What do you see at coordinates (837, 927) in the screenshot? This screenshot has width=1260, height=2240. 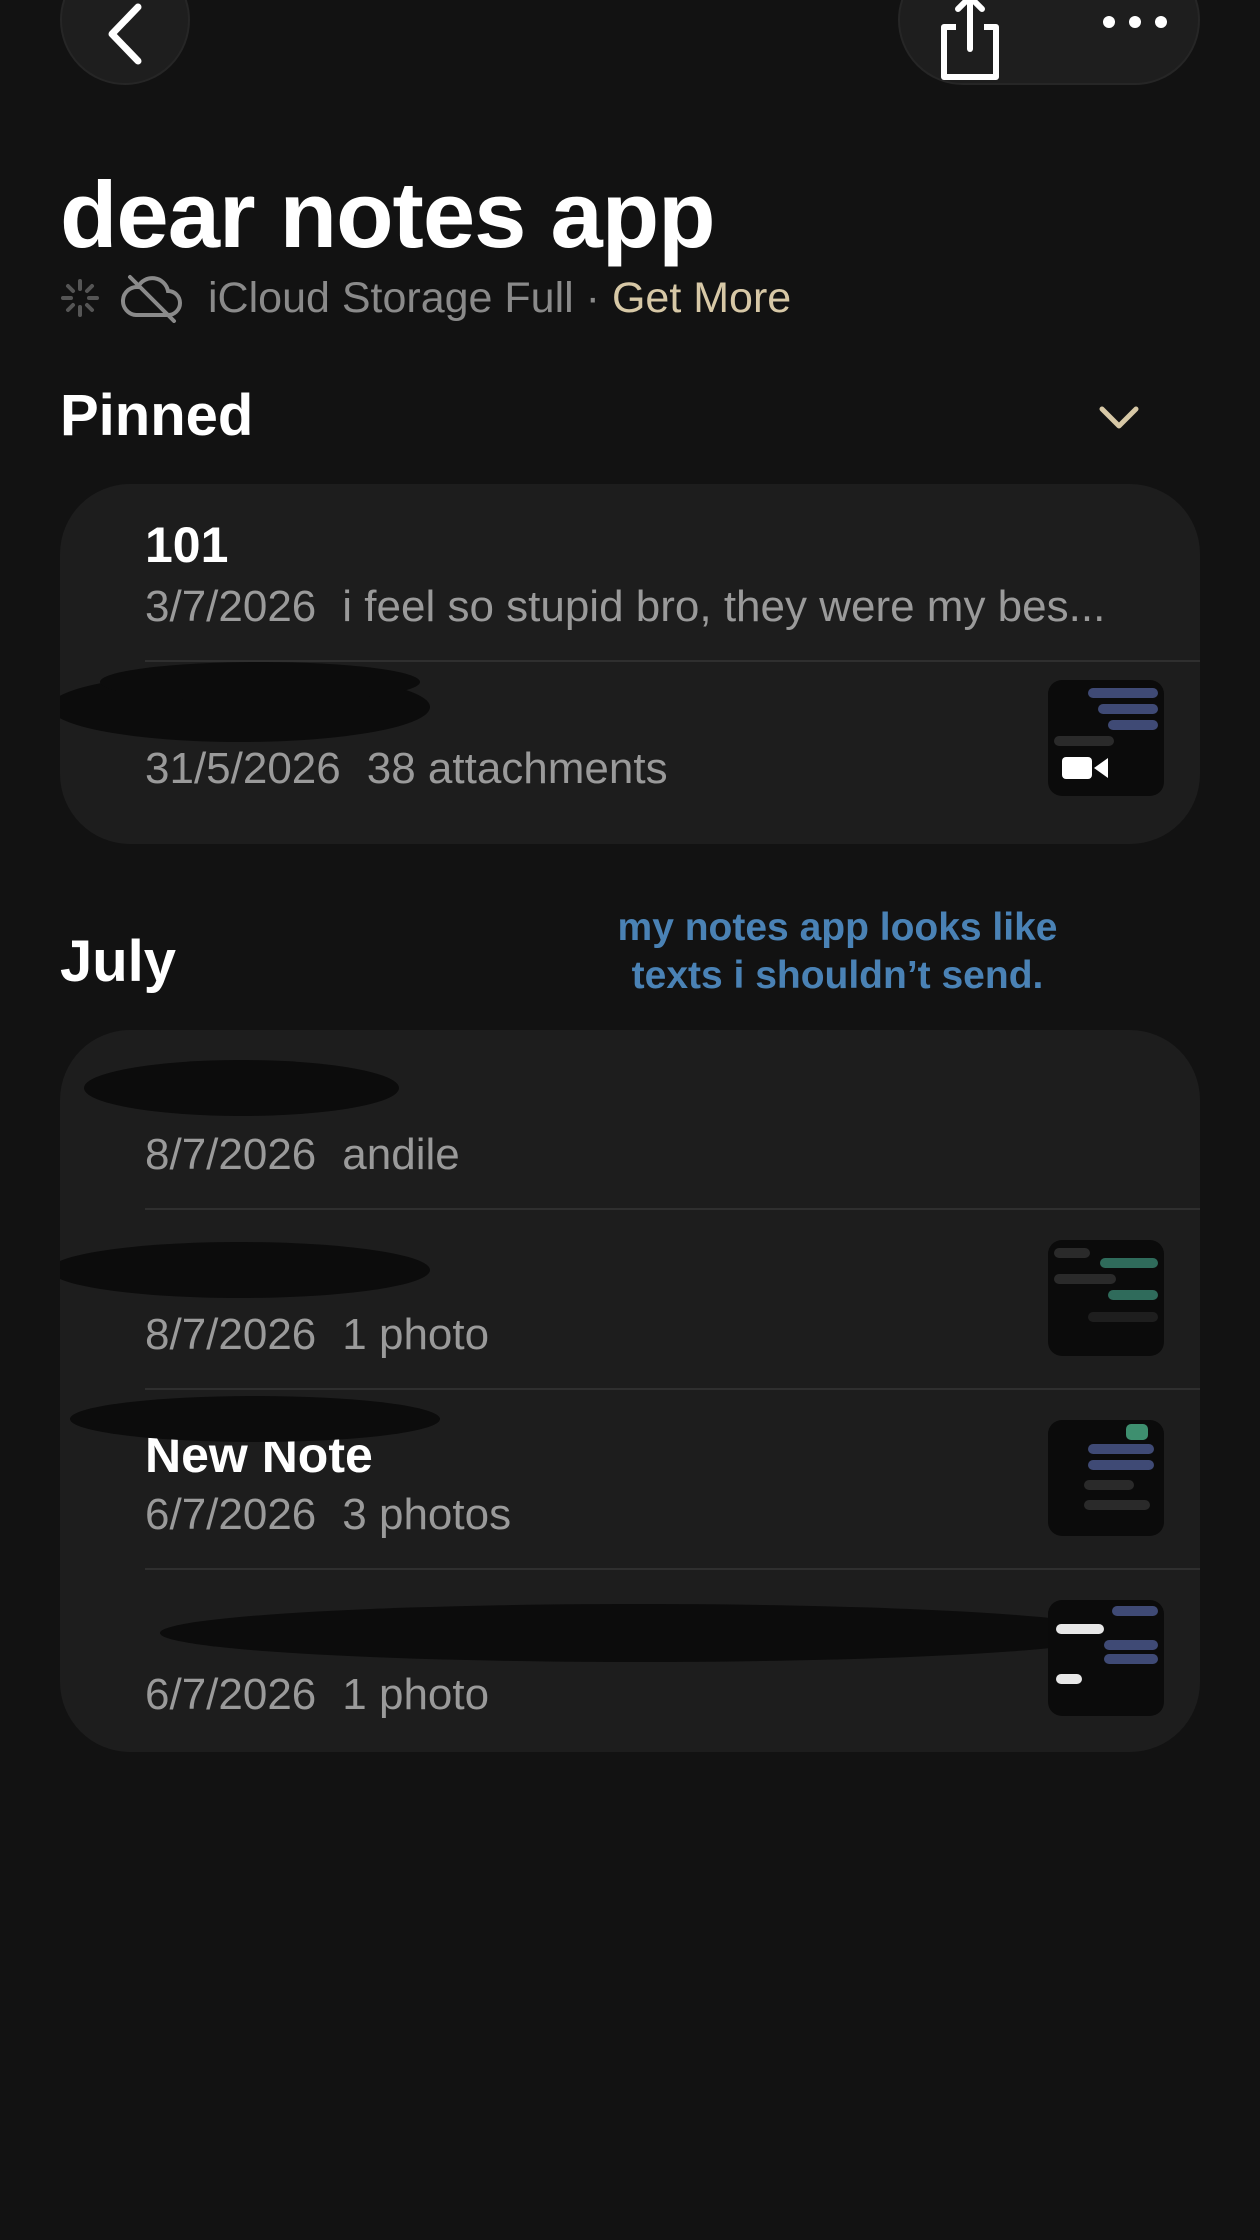 I see `caption-line-1: my notes app looks like` at bounding box center [837, 927].